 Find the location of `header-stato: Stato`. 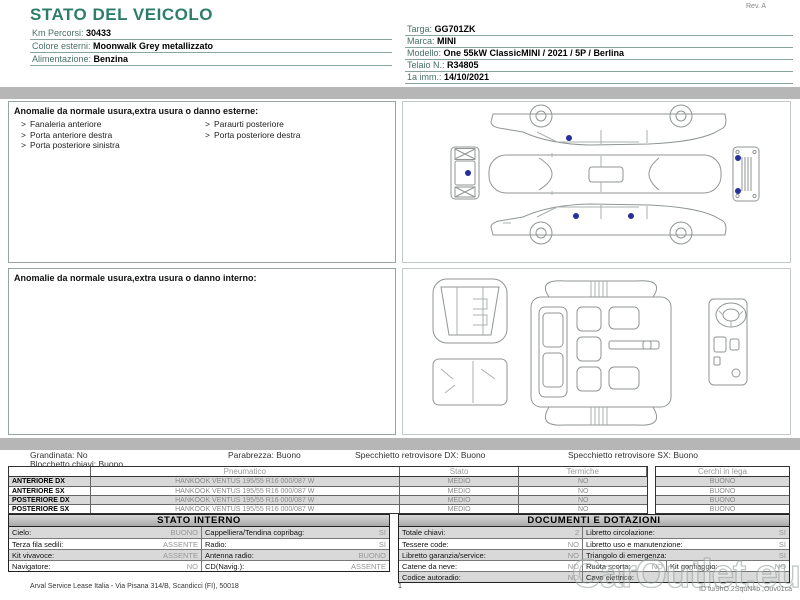

header-stato: Stato is located at coordinates (460, 471).